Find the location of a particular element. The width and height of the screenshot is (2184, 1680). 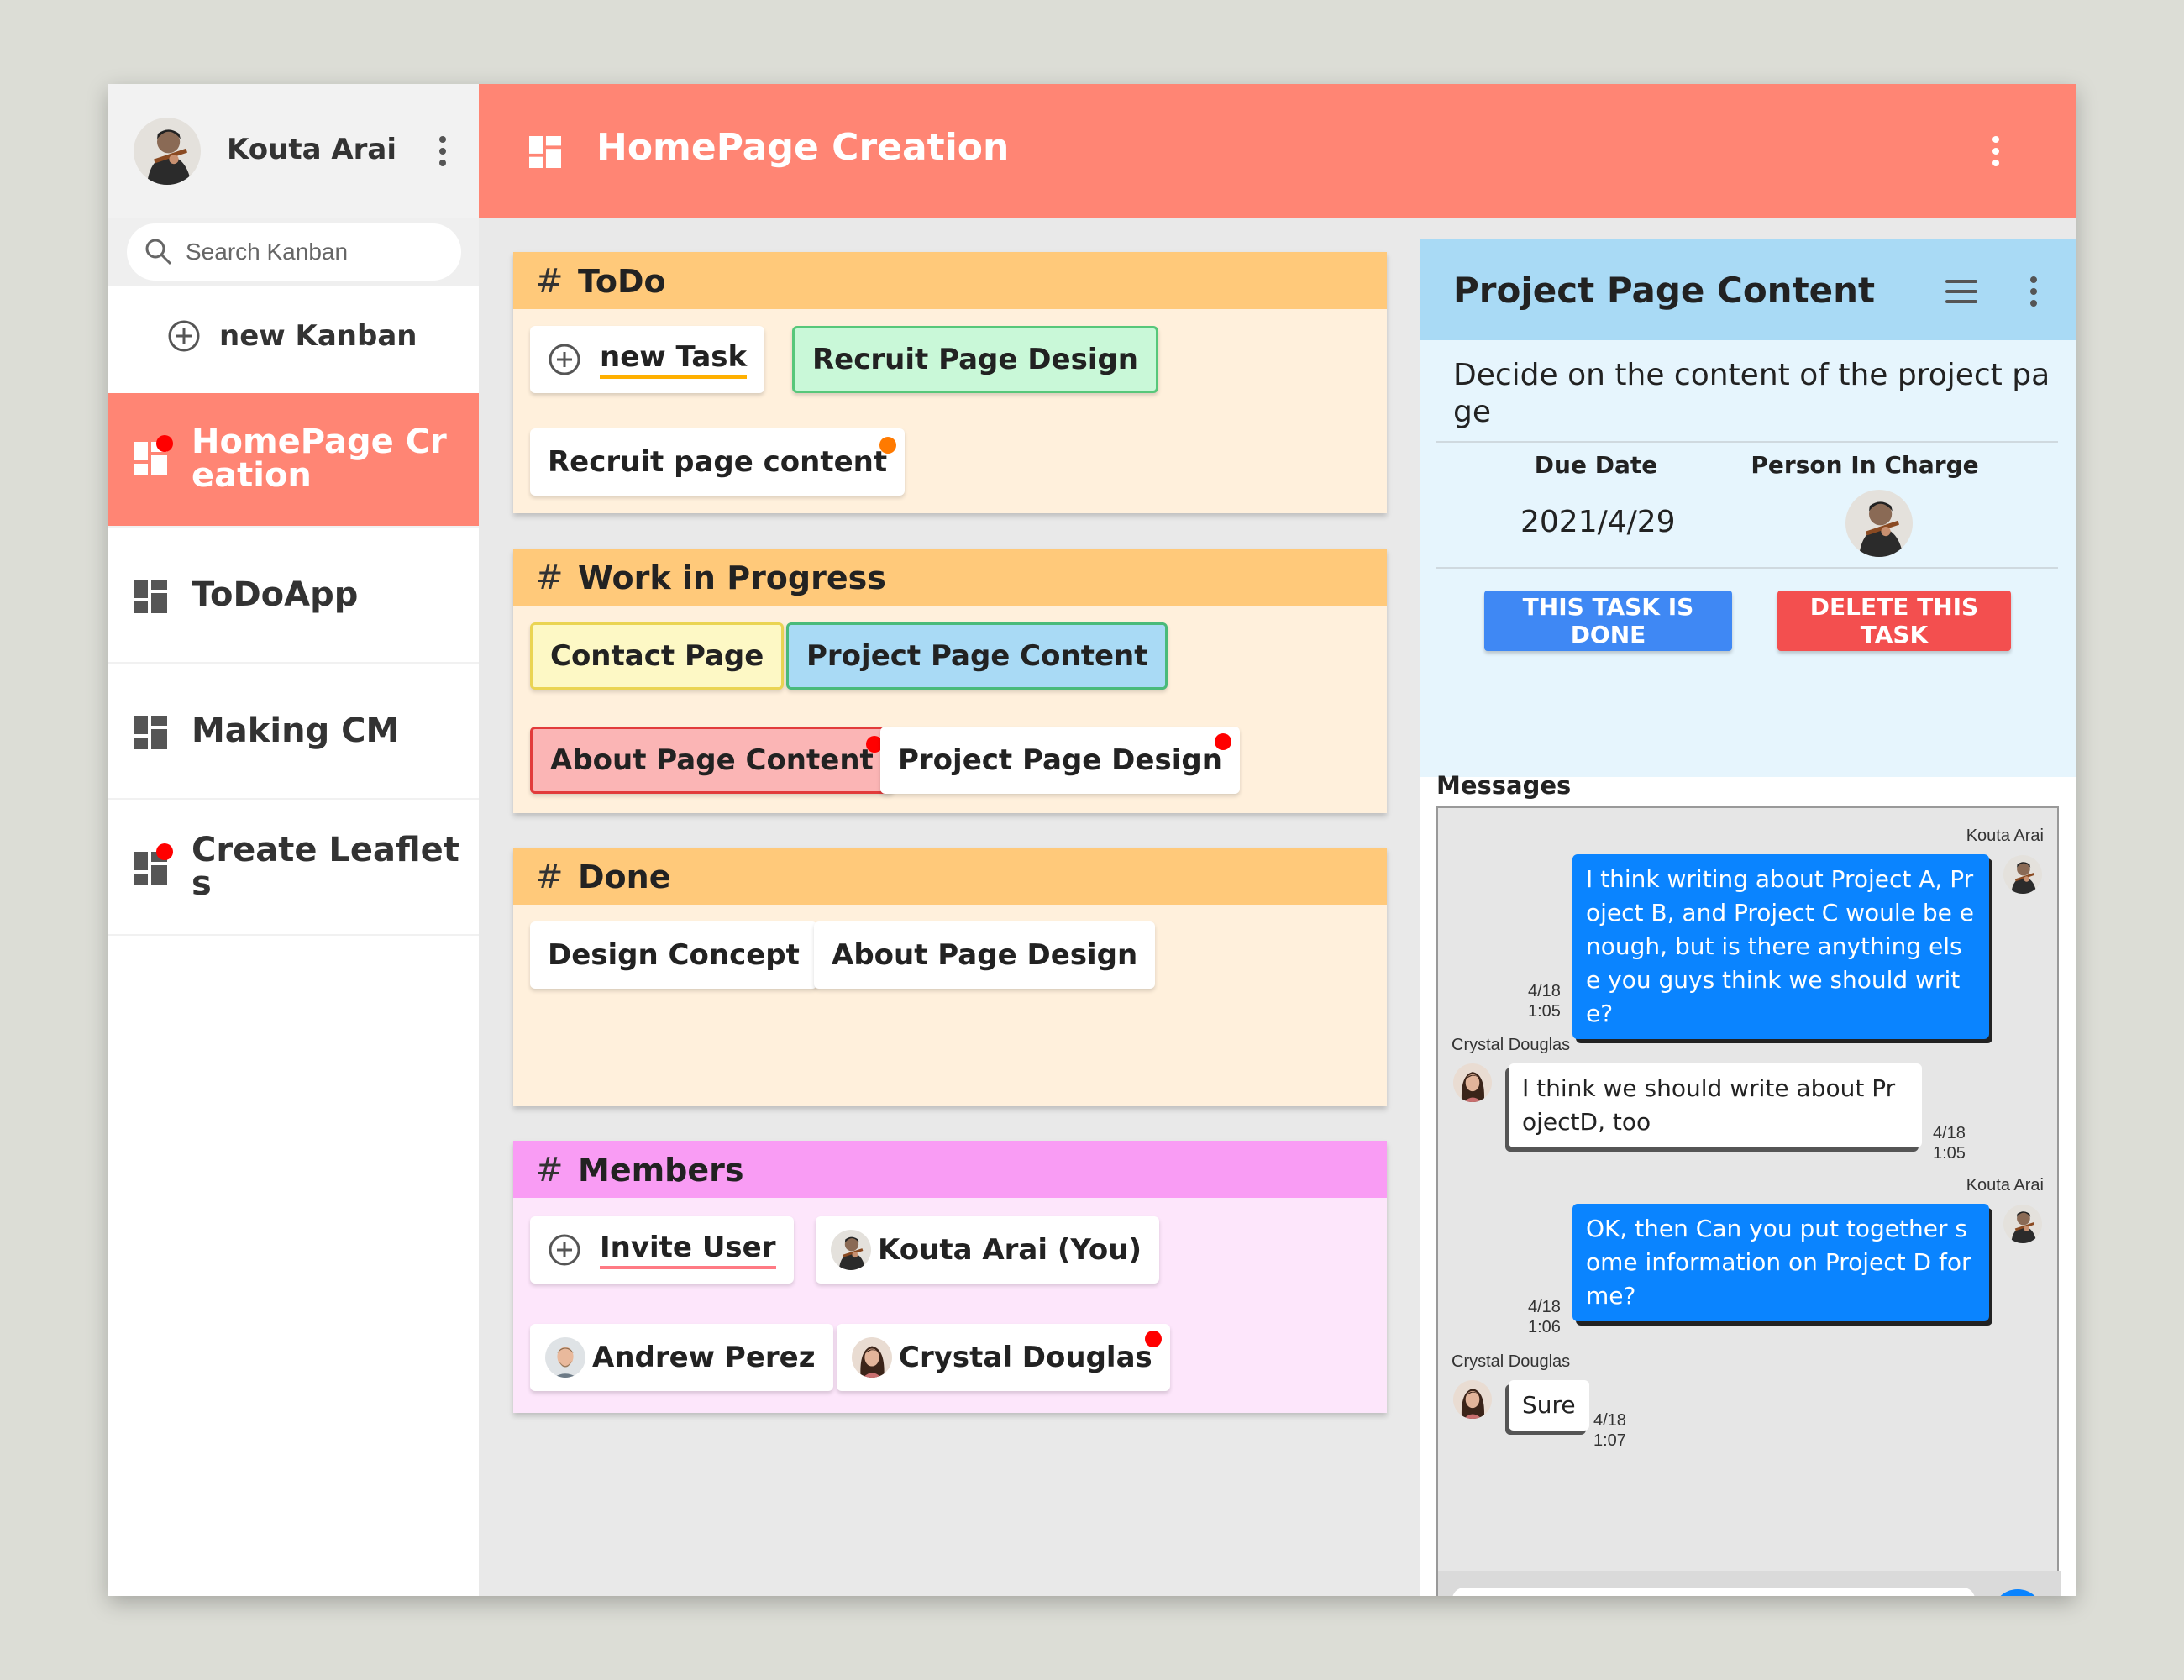

sidebar-item-label: Making CM is located at coordinates (296, 730).